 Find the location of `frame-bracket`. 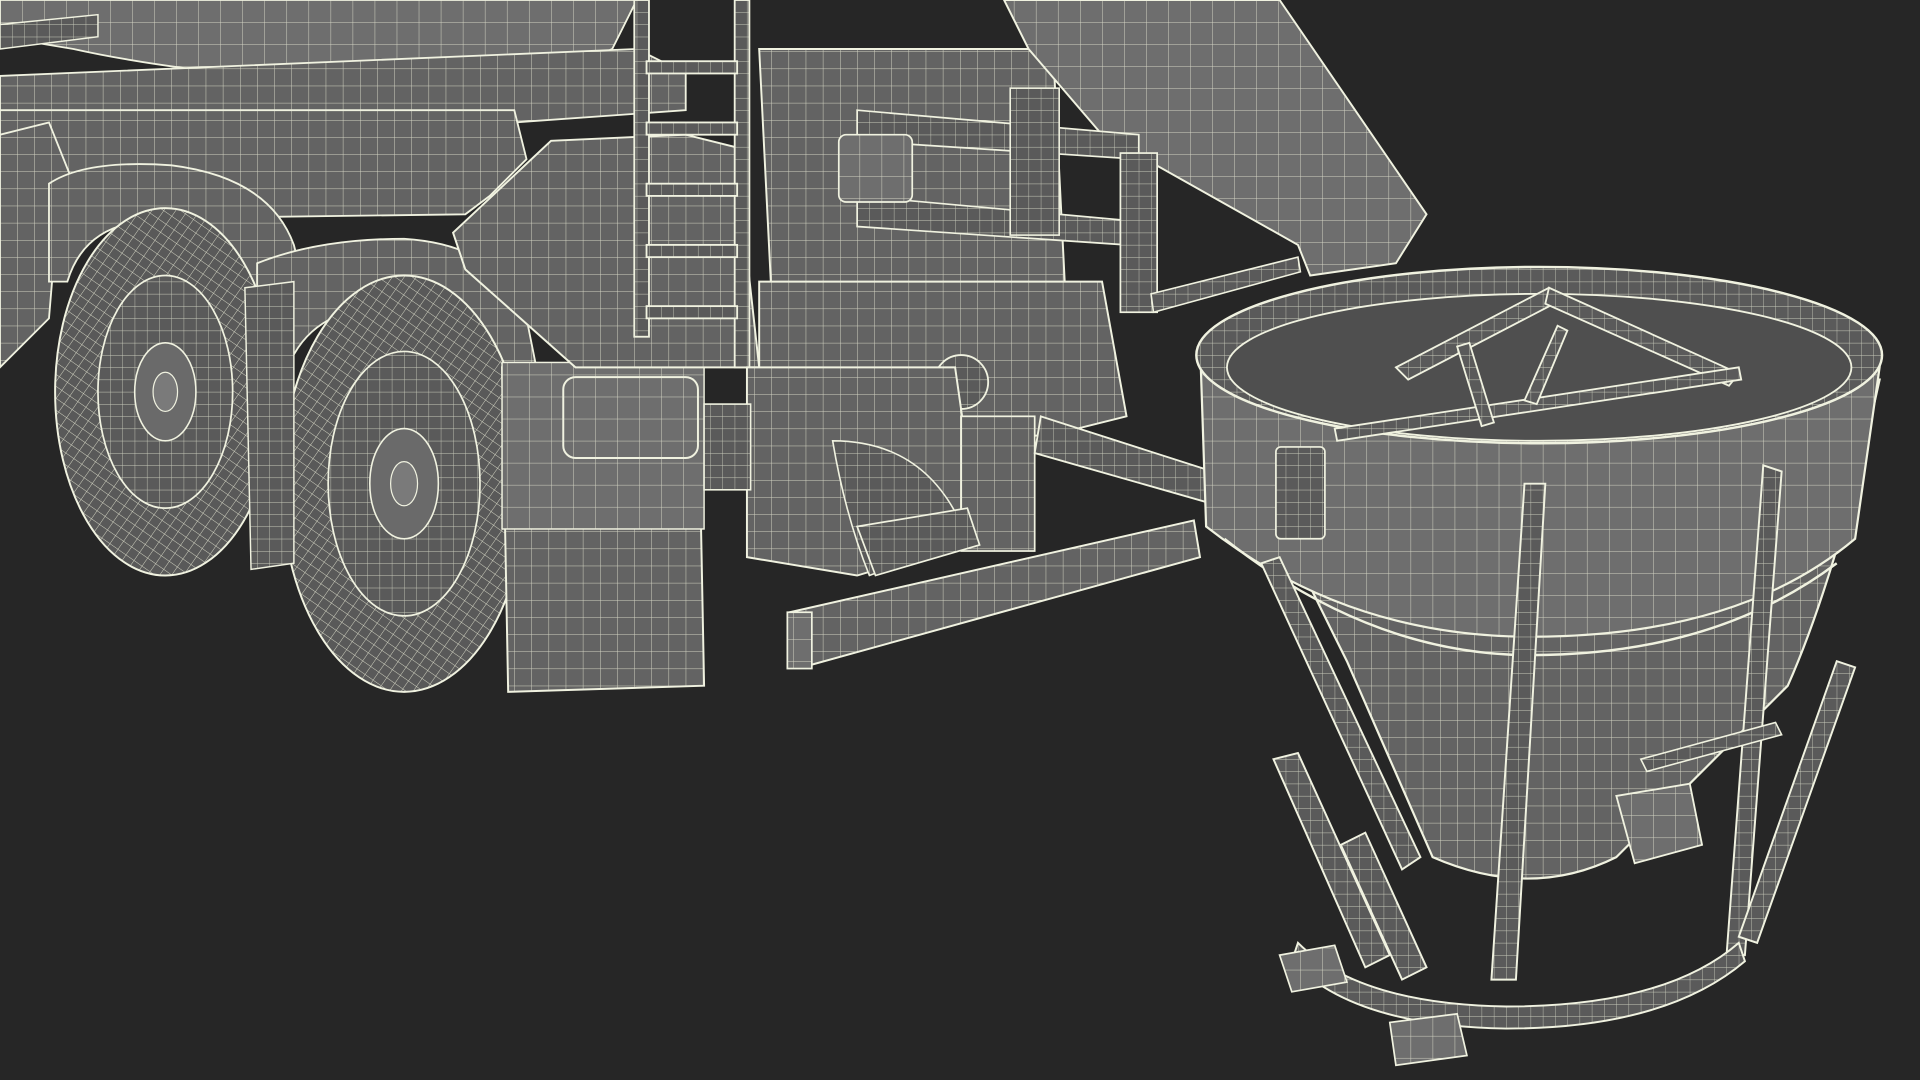

frame-bracket is located at coordinates (727, 447).